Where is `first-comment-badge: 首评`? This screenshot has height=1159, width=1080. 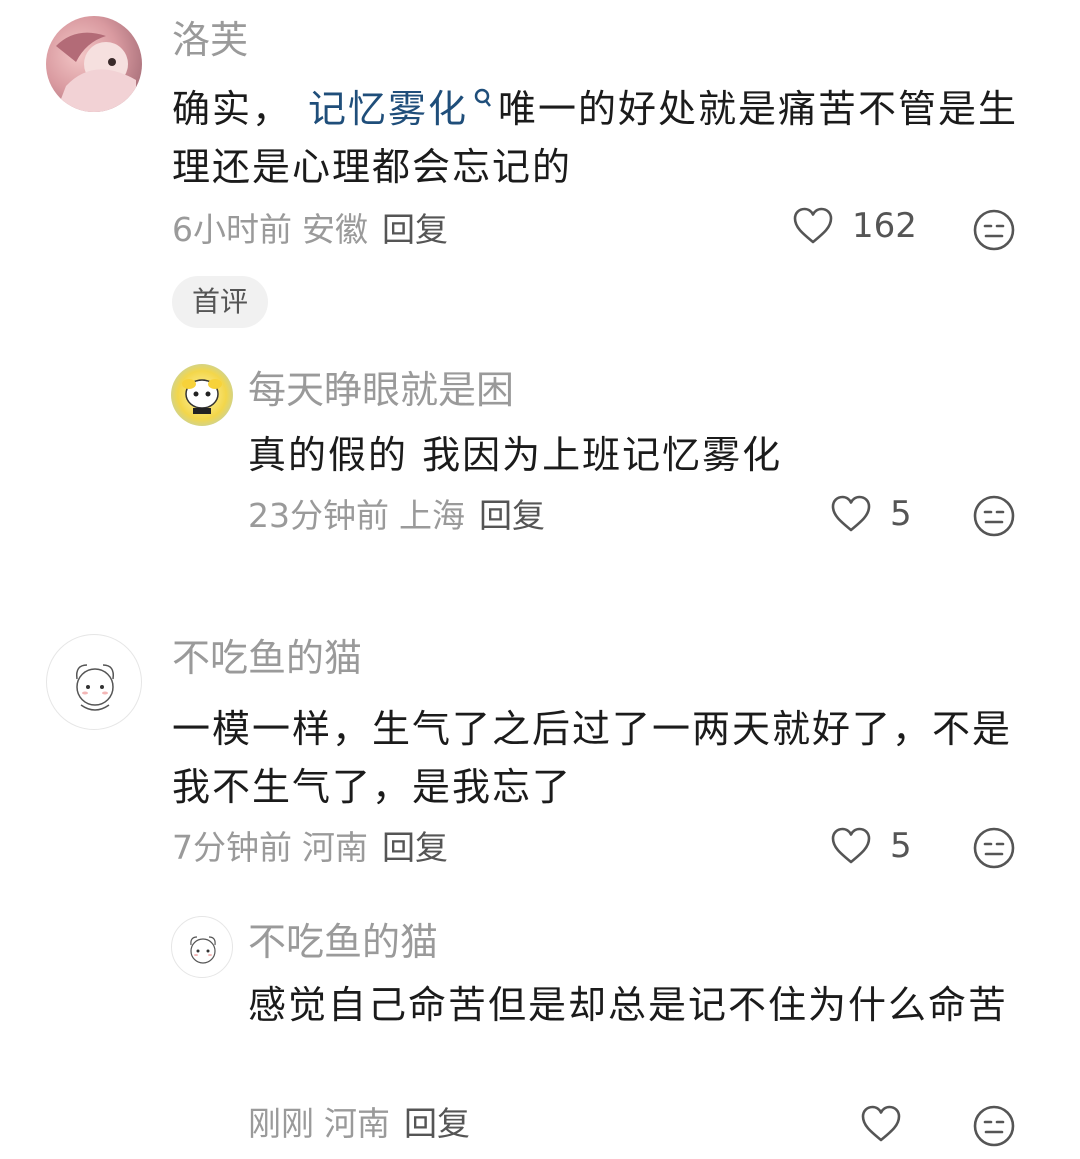 first-comment-badge: 首评 is located at coordinates (220, 302).